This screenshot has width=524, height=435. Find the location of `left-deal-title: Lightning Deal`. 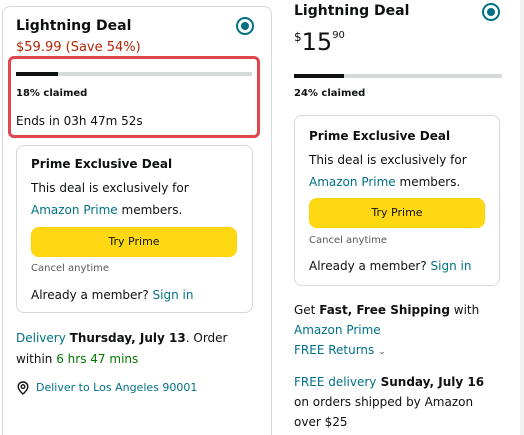

left-deal-title: Lightning Deal is located at coordinates (74, 26).